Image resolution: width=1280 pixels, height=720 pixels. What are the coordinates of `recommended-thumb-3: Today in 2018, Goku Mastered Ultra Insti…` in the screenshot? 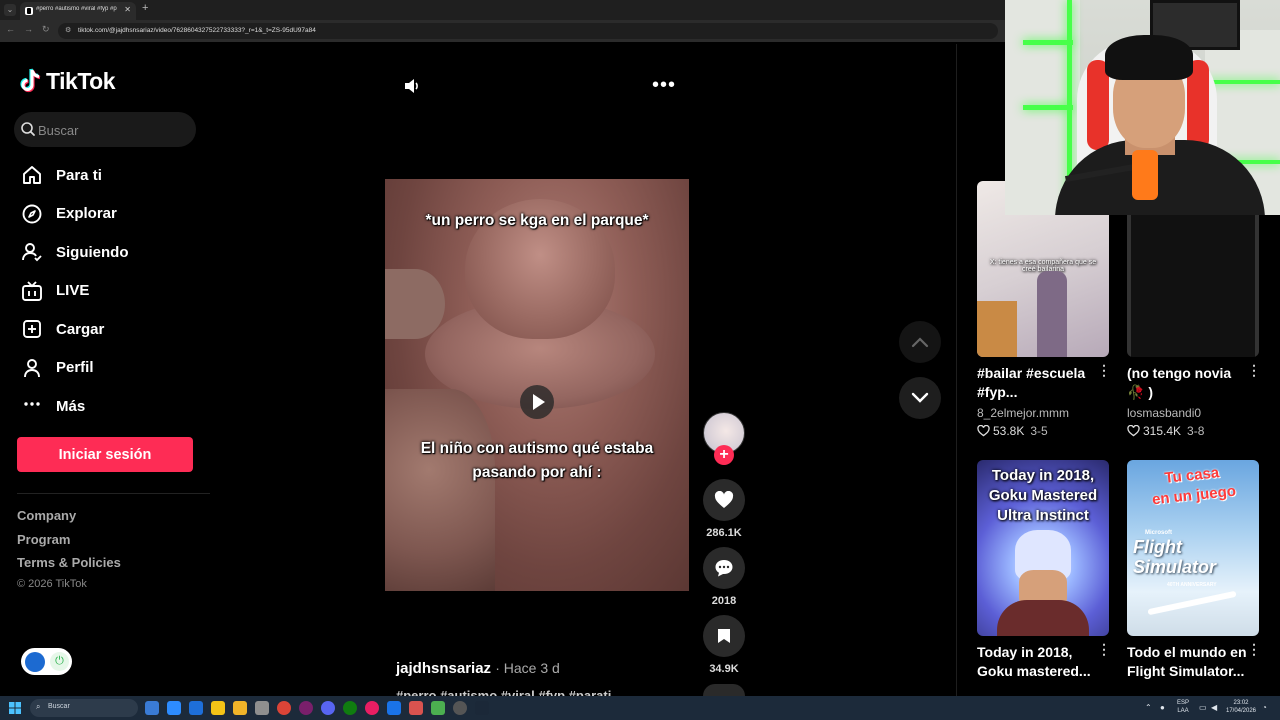 It's located at (1043, 548).